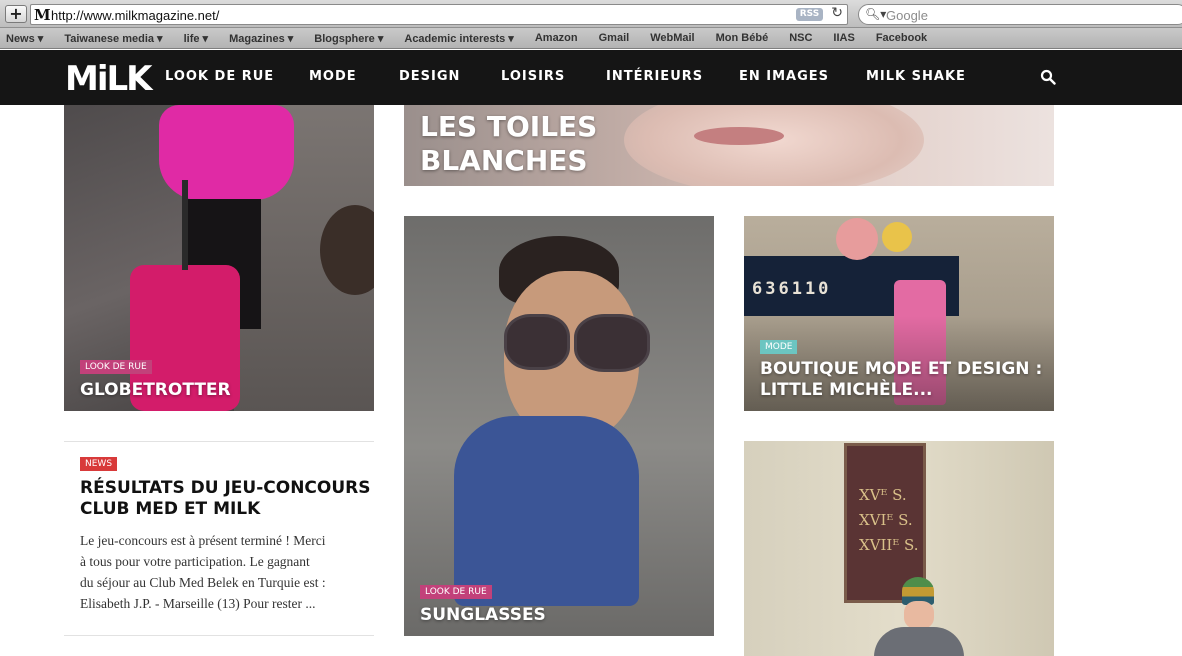 The width and height of the screenshot is (1182, 656). What do you see at coordinates (533, 76) in the screenshot?
I see `nav-loisirs: LOISIRS` at bounding box center [533, 76].